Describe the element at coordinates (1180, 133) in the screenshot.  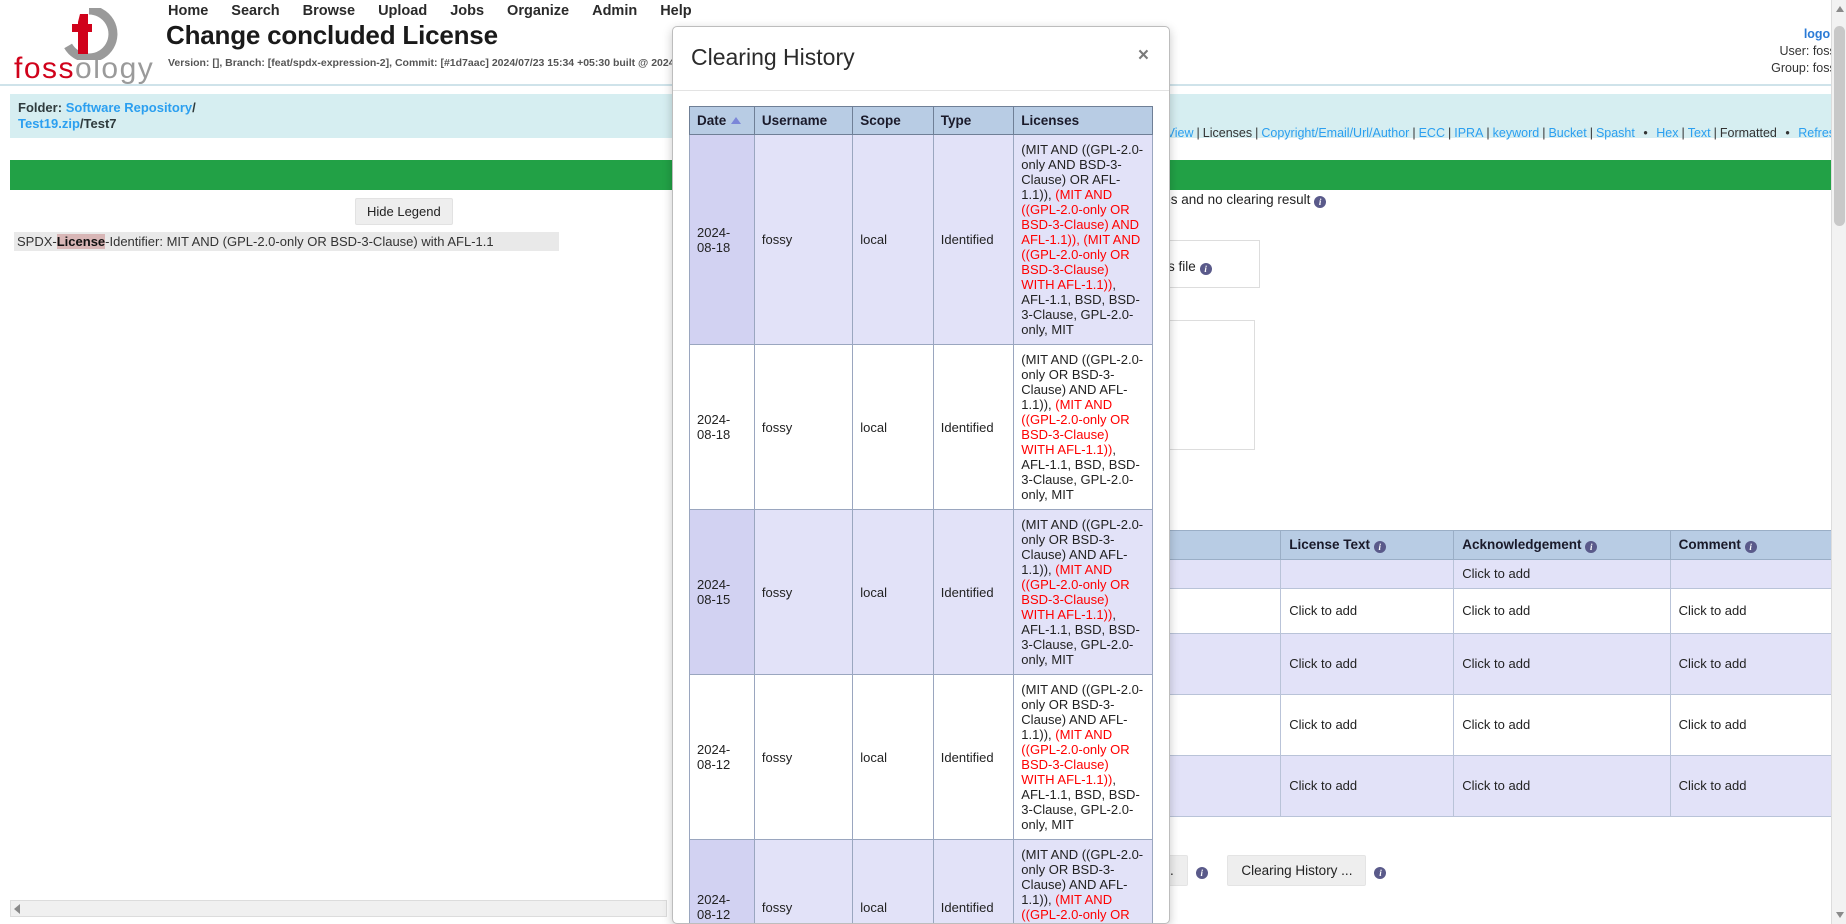
I see `link-view: View` at that location.